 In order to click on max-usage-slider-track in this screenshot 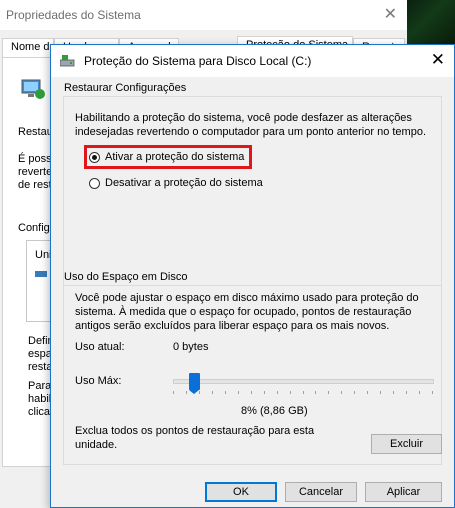, I will do `click(303, 381)`.